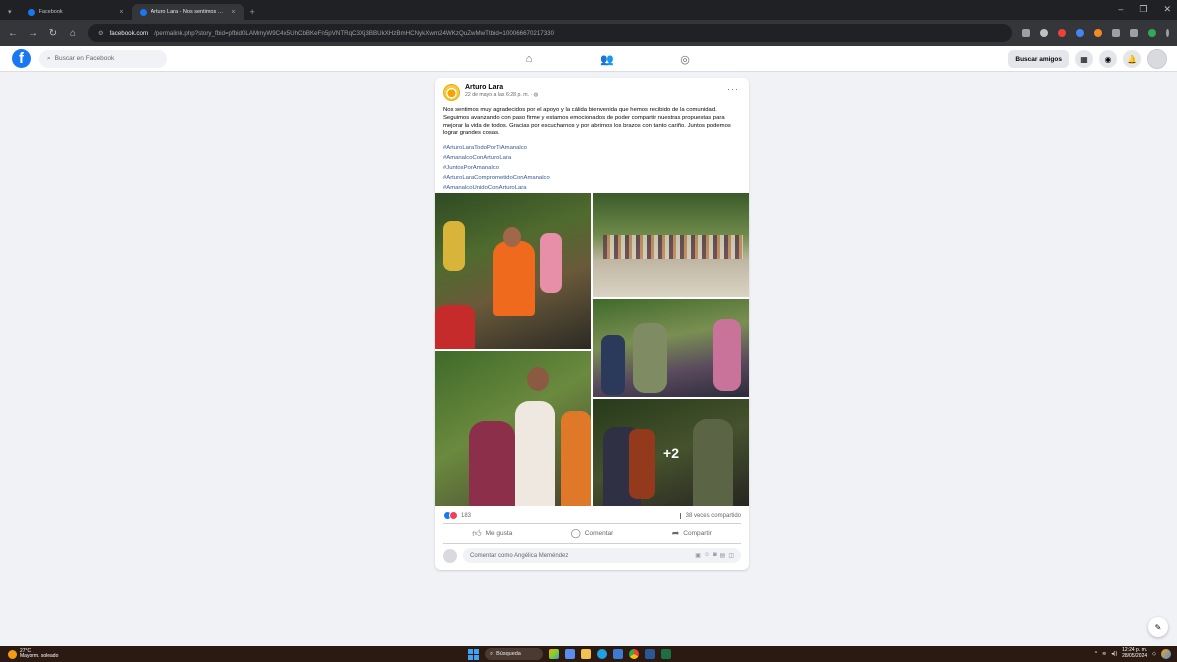  What do you see at coordinates (1134, 33) in the screenshot?
I see `reading-list-icon` at bounding box center [1134, 33].